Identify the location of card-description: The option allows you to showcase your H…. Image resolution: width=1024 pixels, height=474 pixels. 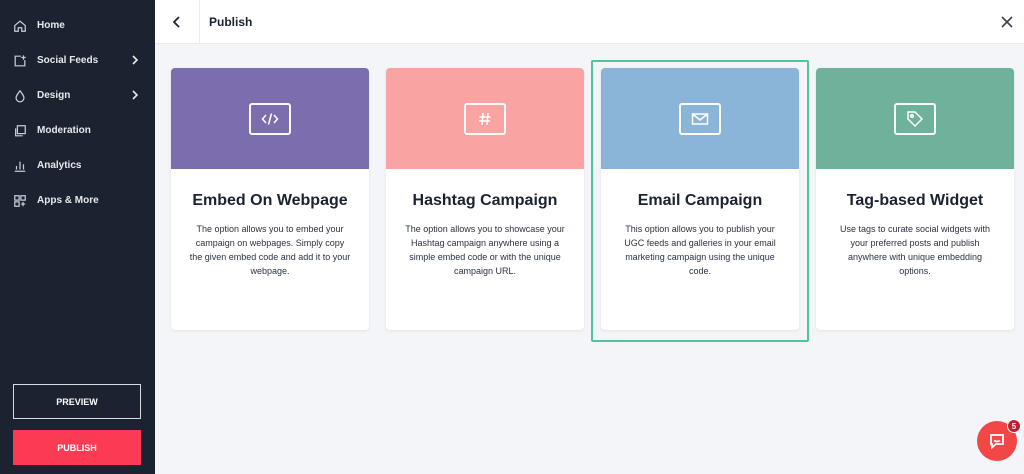
(485, 250).